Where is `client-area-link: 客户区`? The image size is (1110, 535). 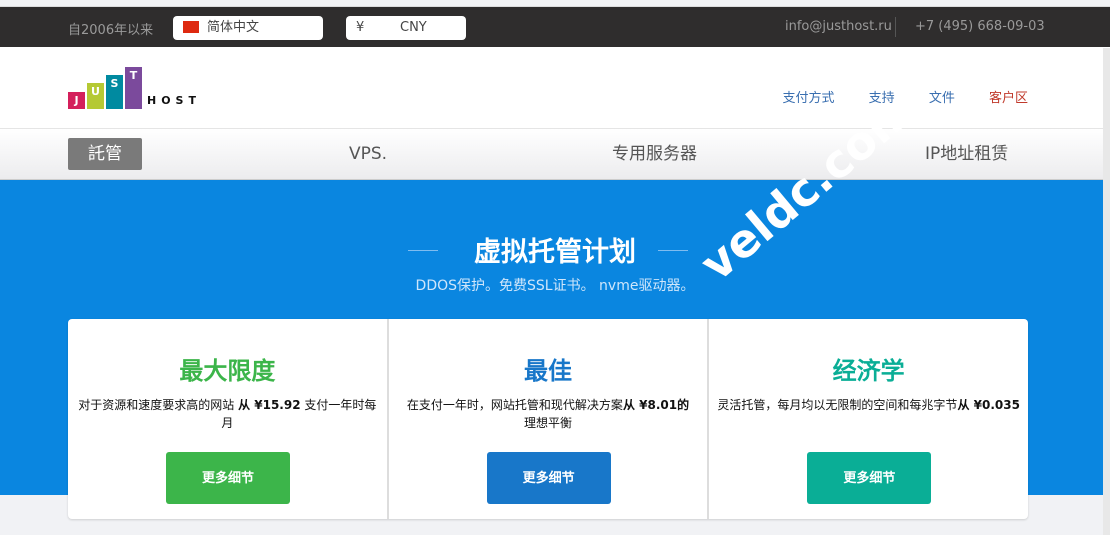
client-area-link: 客户区 is located at coordinates (1008, 98).